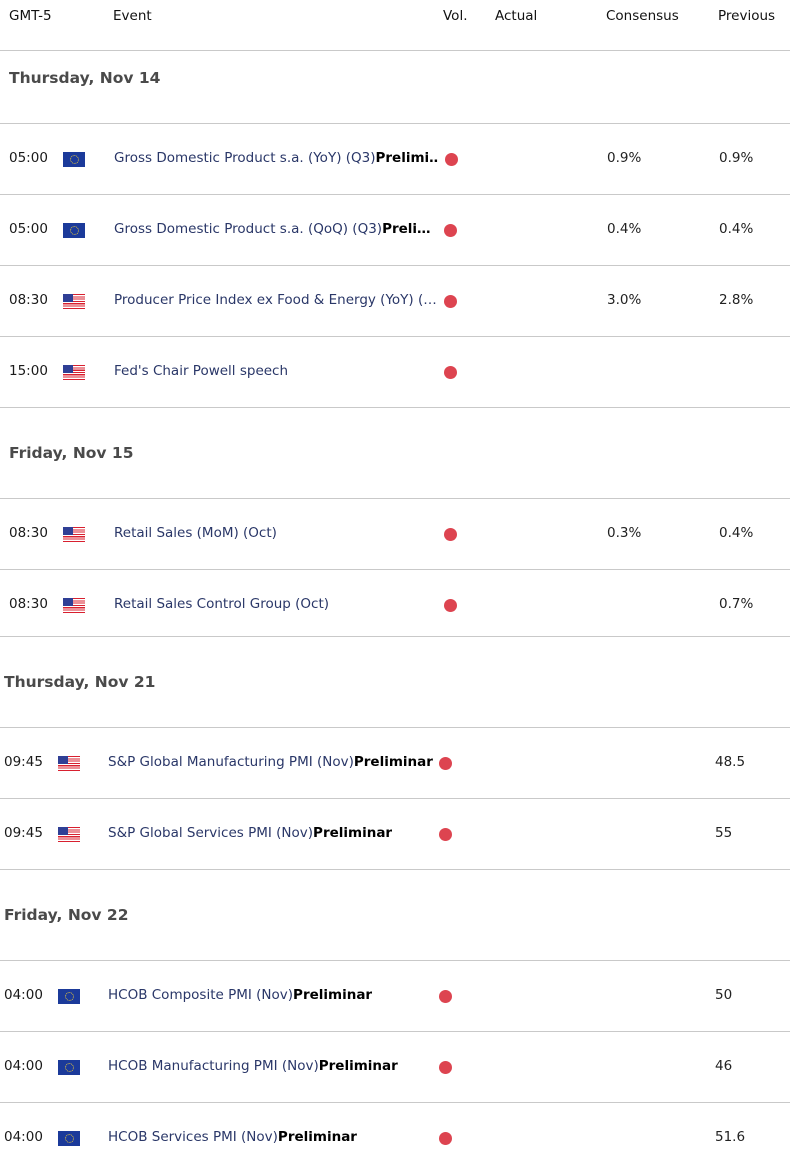  I want to click on event-name: HCOB Composite PMI (Nov)Preliminar, so click(240, 995).